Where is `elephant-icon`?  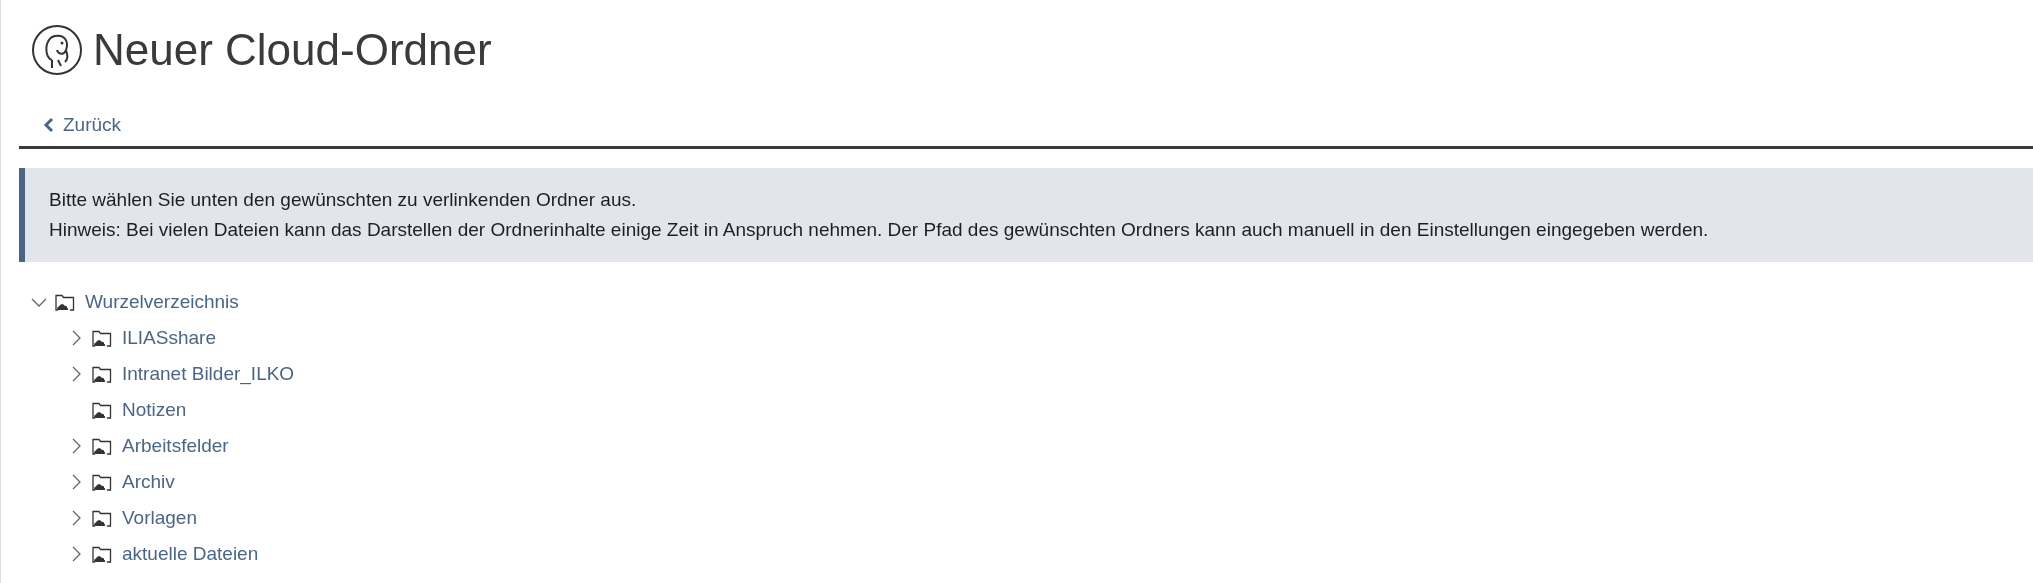
elephant-icon is located at coordinates (57, 50).